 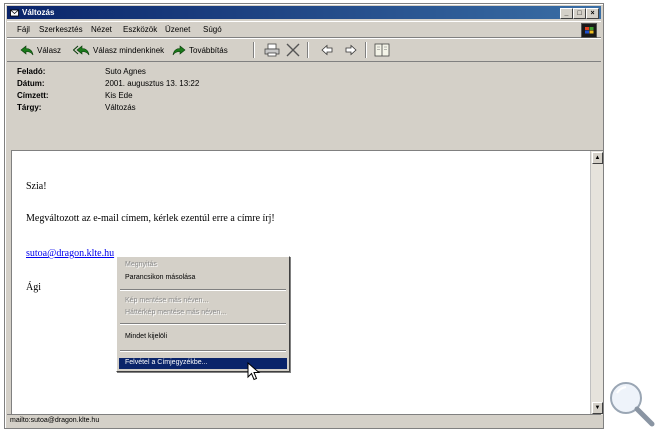 What do you see at coordinates (61, 29) in the screenshot?
I see `menu-edit: Szerkesztés` at bounding box center [61, 29].